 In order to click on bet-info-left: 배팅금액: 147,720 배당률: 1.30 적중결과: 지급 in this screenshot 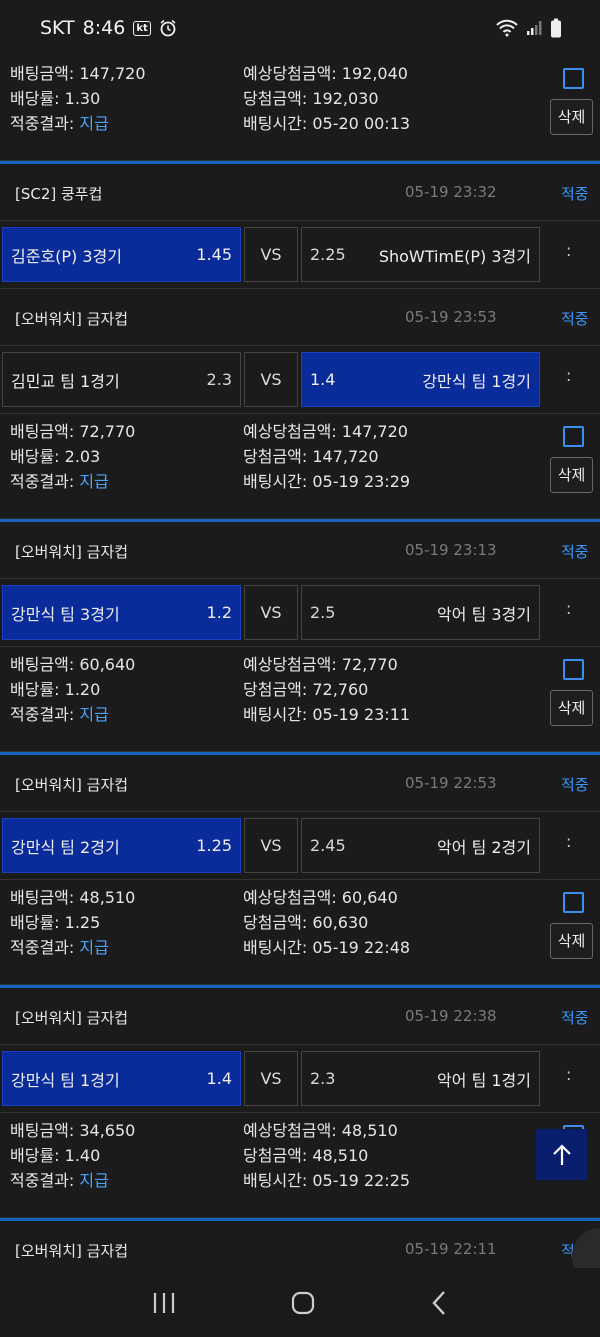, I will do `click(78, 98)`.